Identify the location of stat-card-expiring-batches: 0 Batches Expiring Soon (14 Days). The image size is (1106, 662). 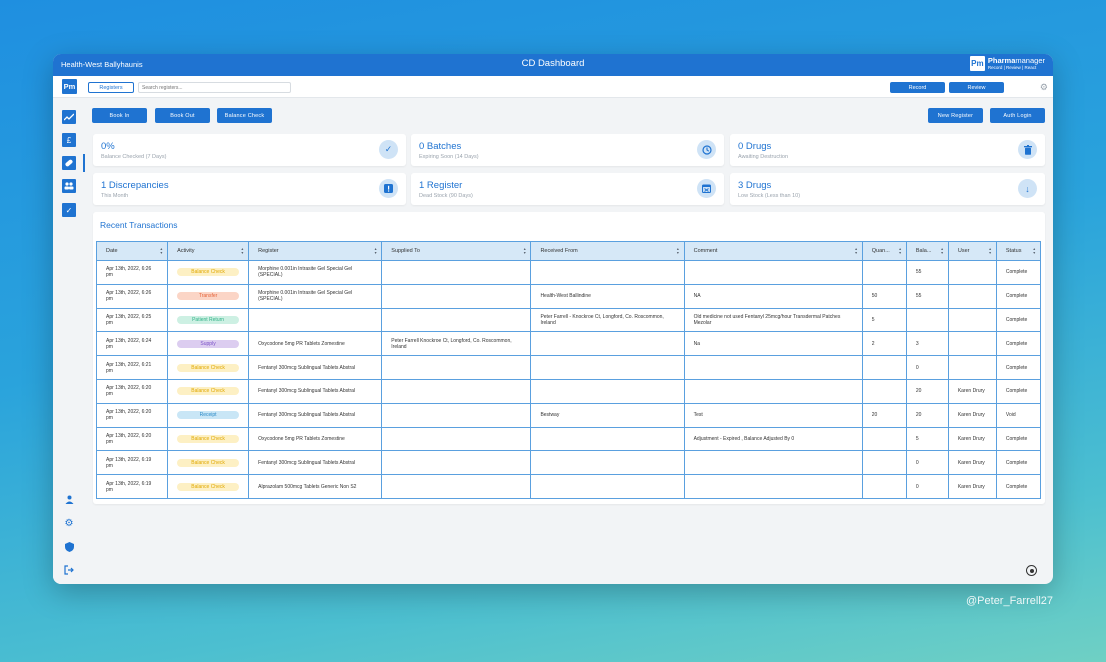
(567, 150).